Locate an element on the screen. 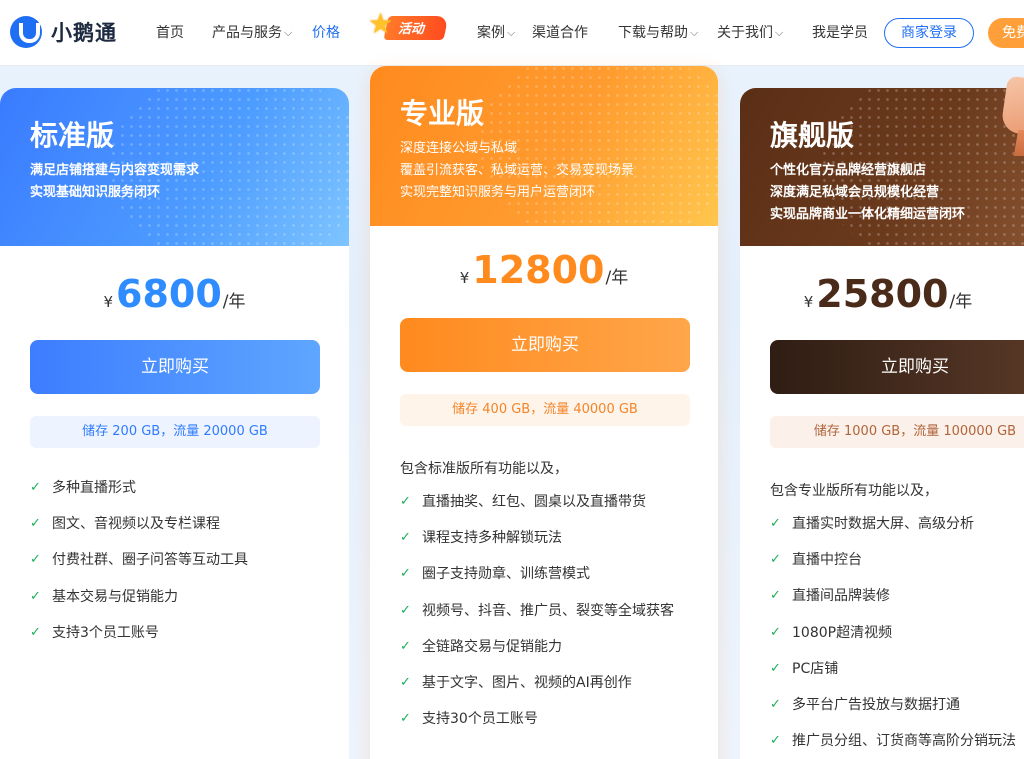 The height and width of the screenshot is (759, 1024). logo-icon is located at coordinates (26, 32).